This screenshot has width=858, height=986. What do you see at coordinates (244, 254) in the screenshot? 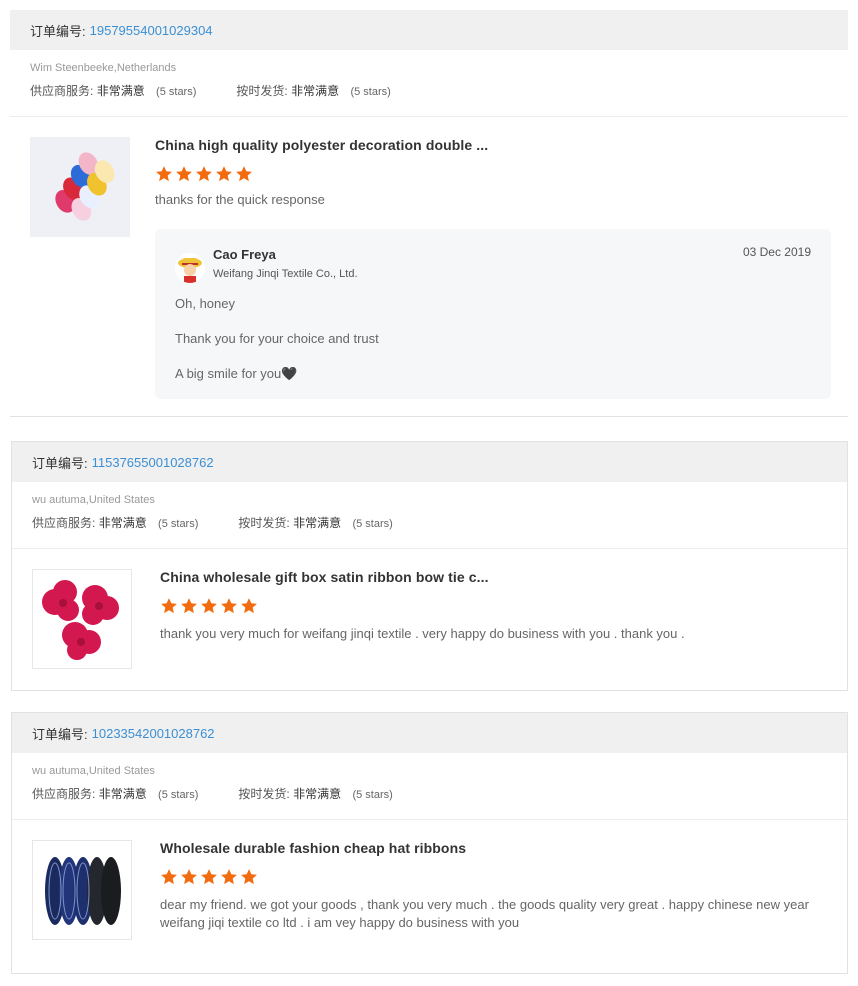
I see `seller-name: Cao Freya` at bounding box center [244, 254].